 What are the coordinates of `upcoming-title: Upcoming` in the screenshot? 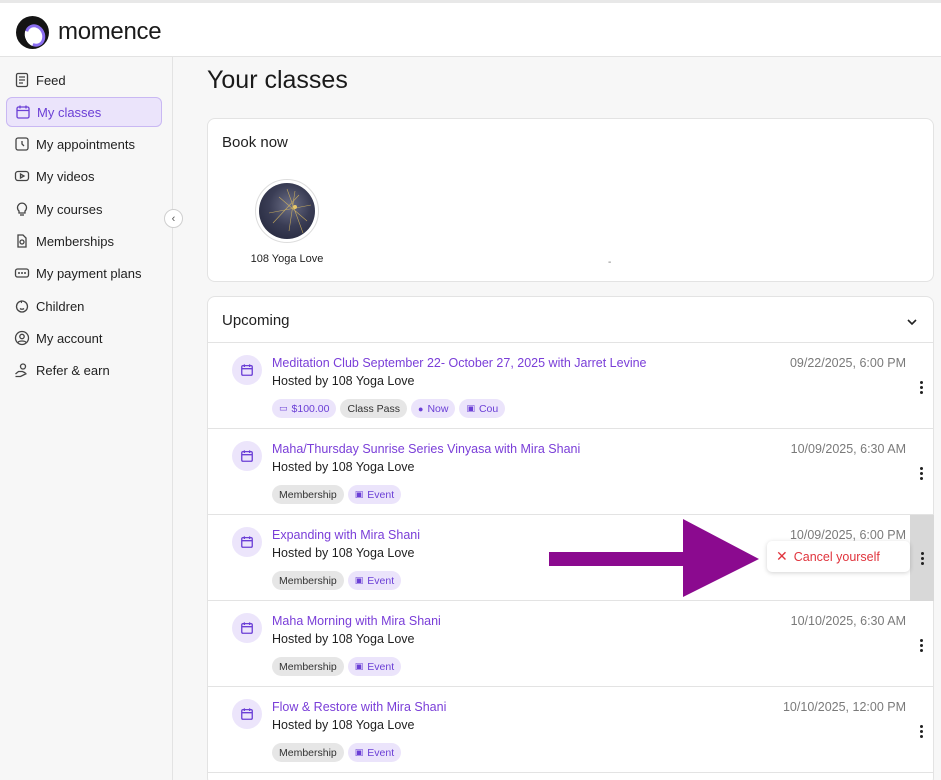 It's located at (256, 320).